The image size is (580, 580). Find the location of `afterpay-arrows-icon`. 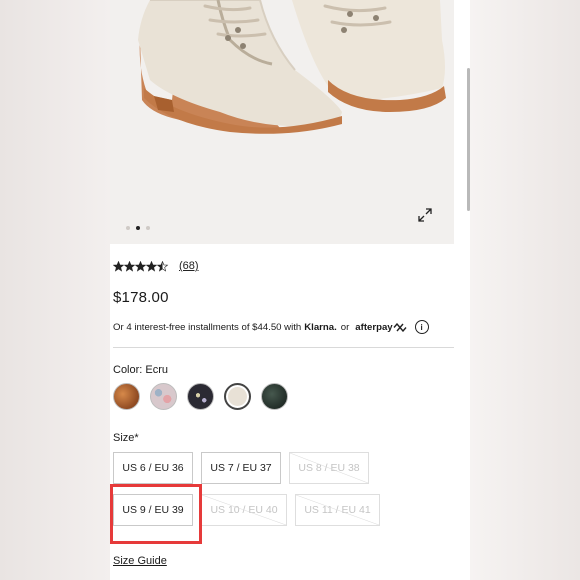

afterpay-arrows-icon is located at coordinates (400, 327).